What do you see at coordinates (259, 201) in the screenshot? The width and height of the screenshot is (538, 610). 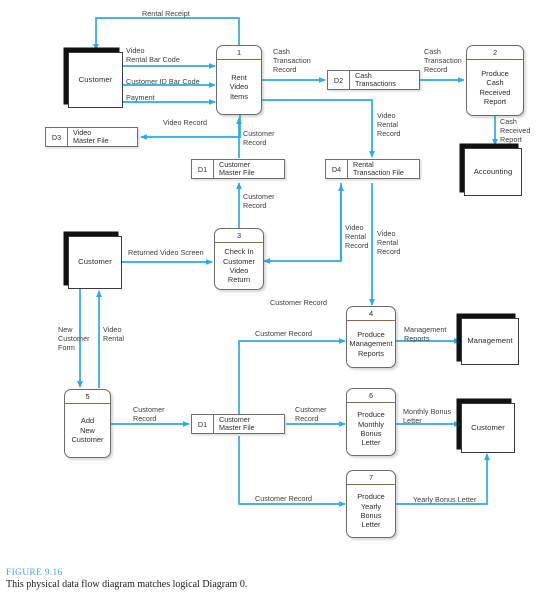 I see `flow-label-customer-record-2: Customer Record` at bounding box center [259, 201].